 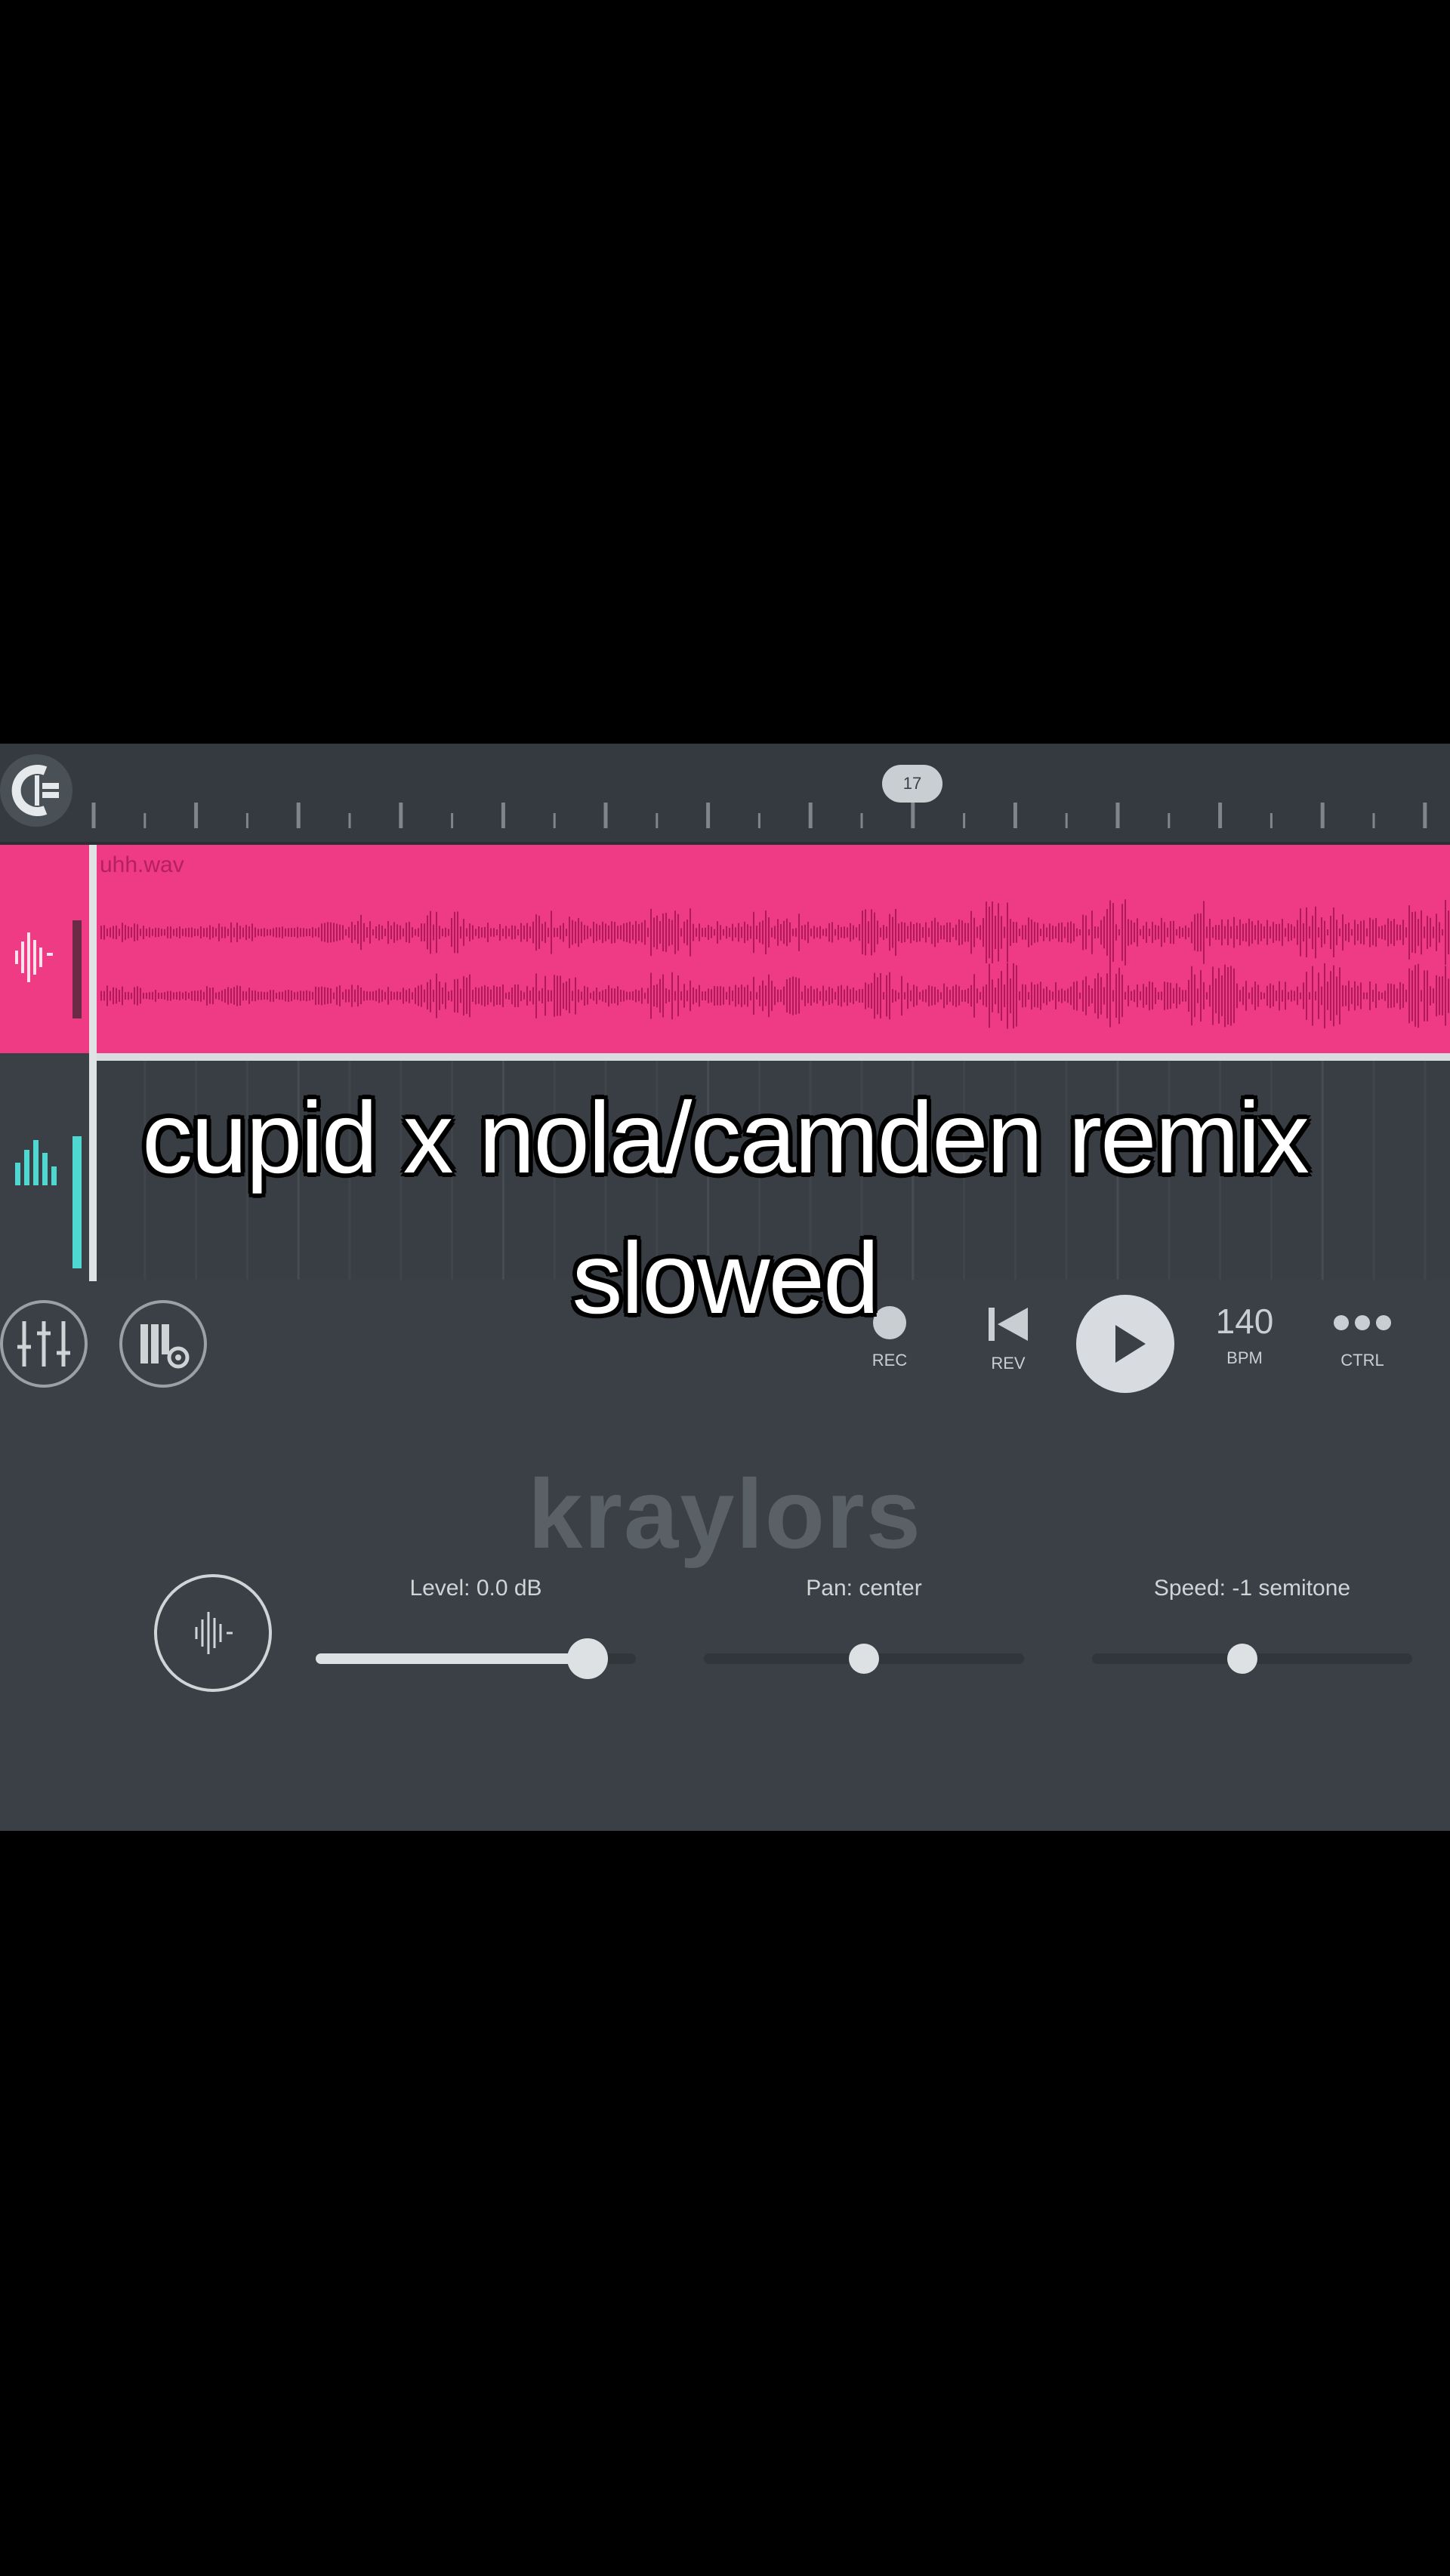 I want to click on sample-waveform-icon, so click(x=214, y=1633).